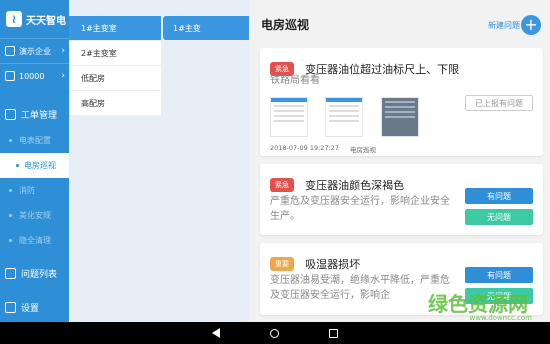 The height and width of the screenshot is (344, 550). Describe the element at coordinates (400, 24) in the screenshot. I see `main-header: 电房巡视 新建问题 +` at that location.